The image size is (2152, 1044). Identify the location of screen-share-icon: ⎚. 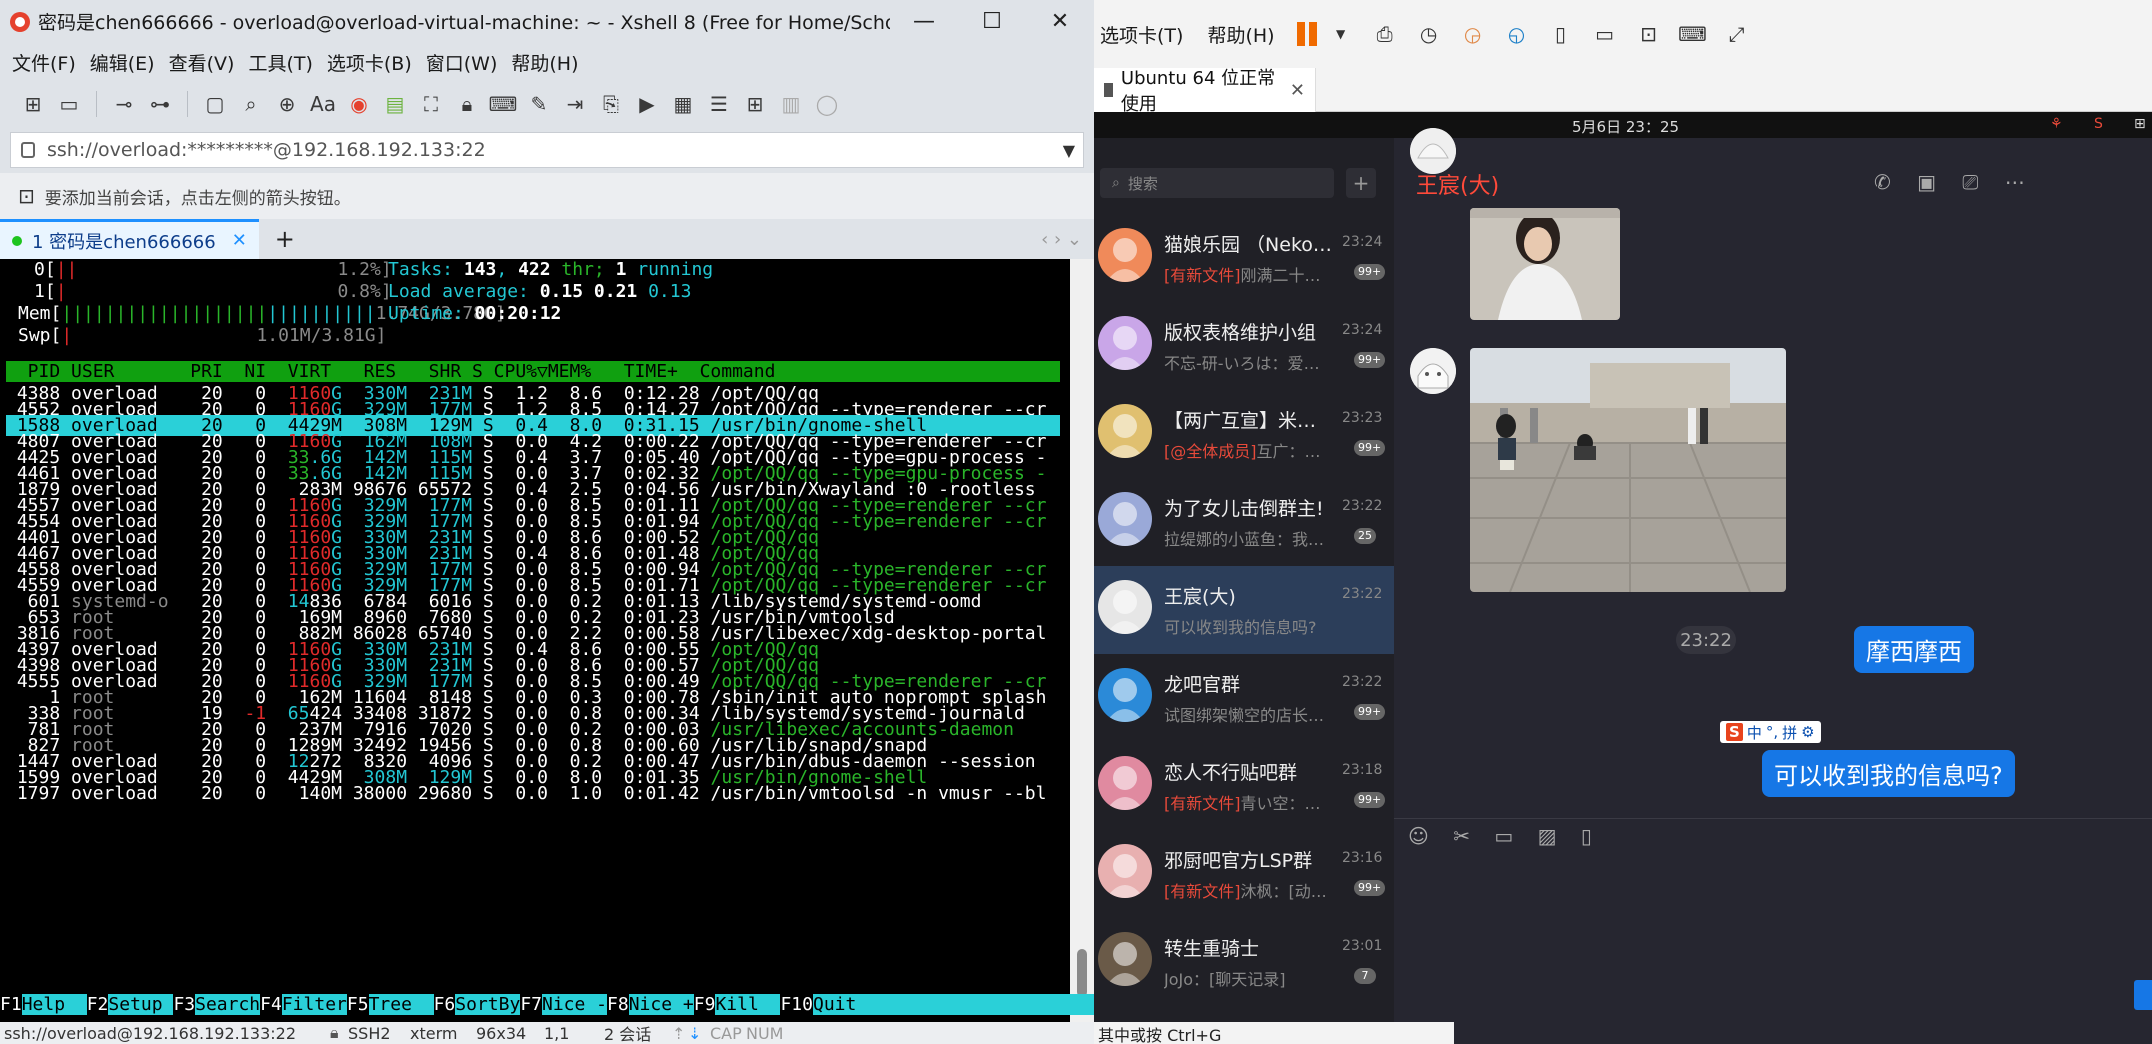
(1970, 182).